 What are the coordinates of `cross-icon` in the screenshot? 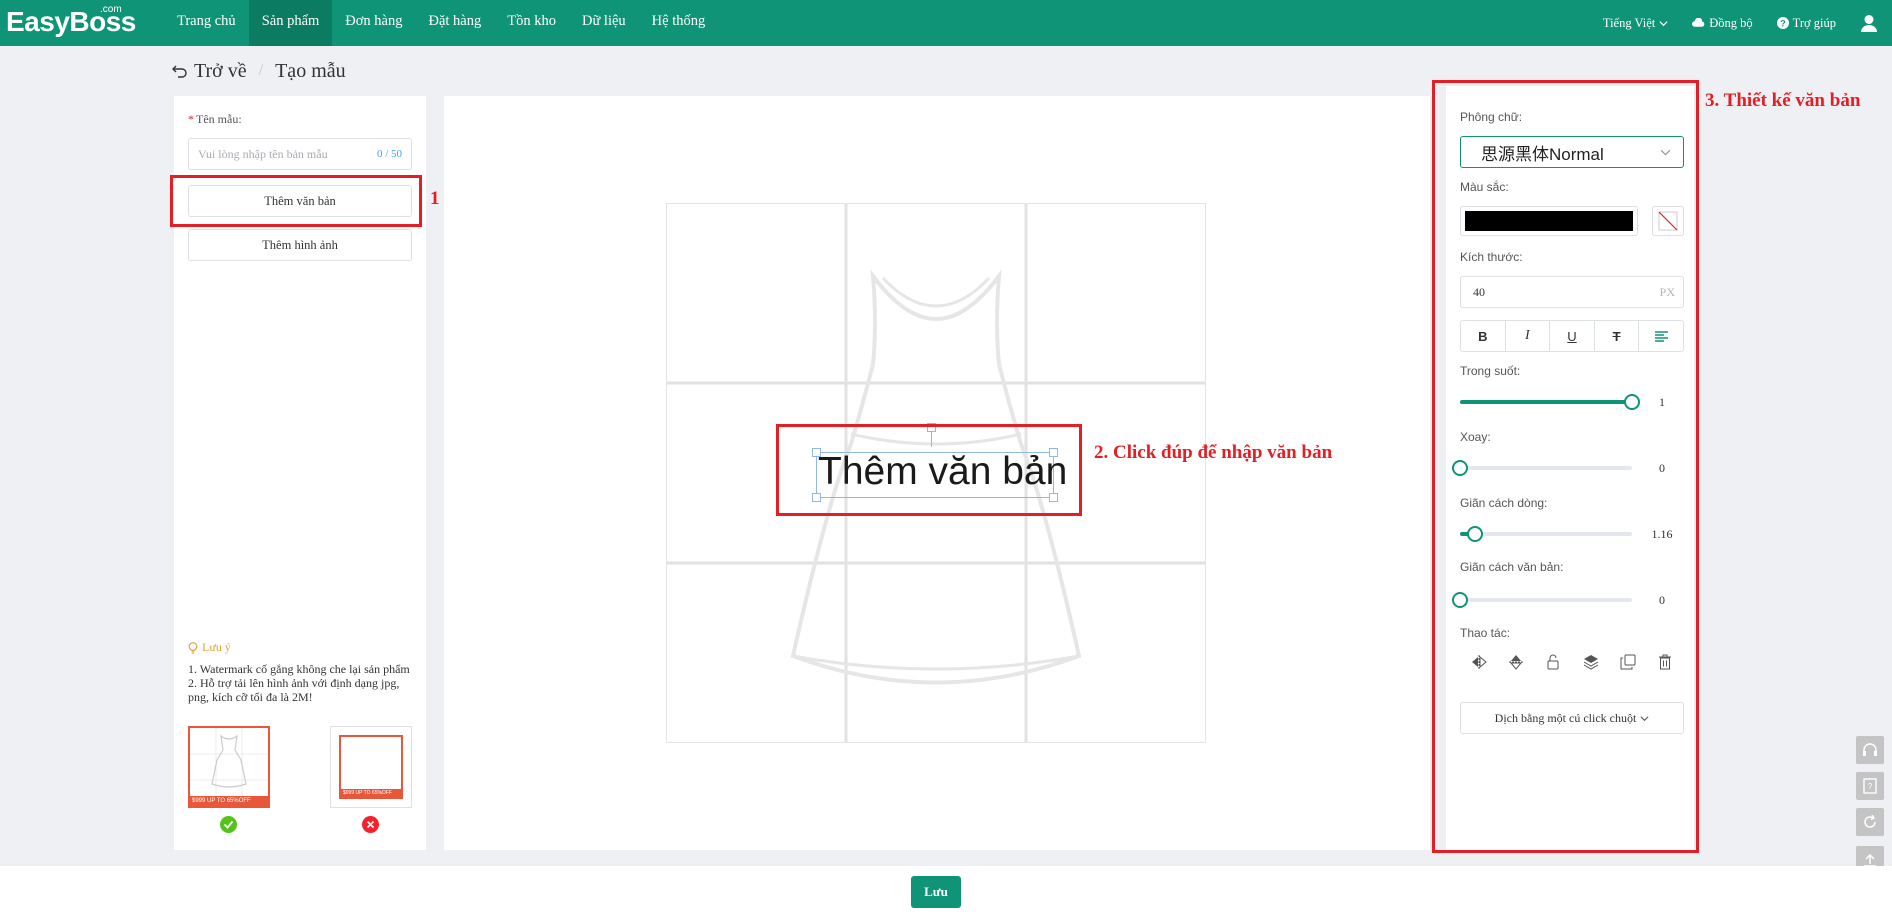 It's located at (370, 824).